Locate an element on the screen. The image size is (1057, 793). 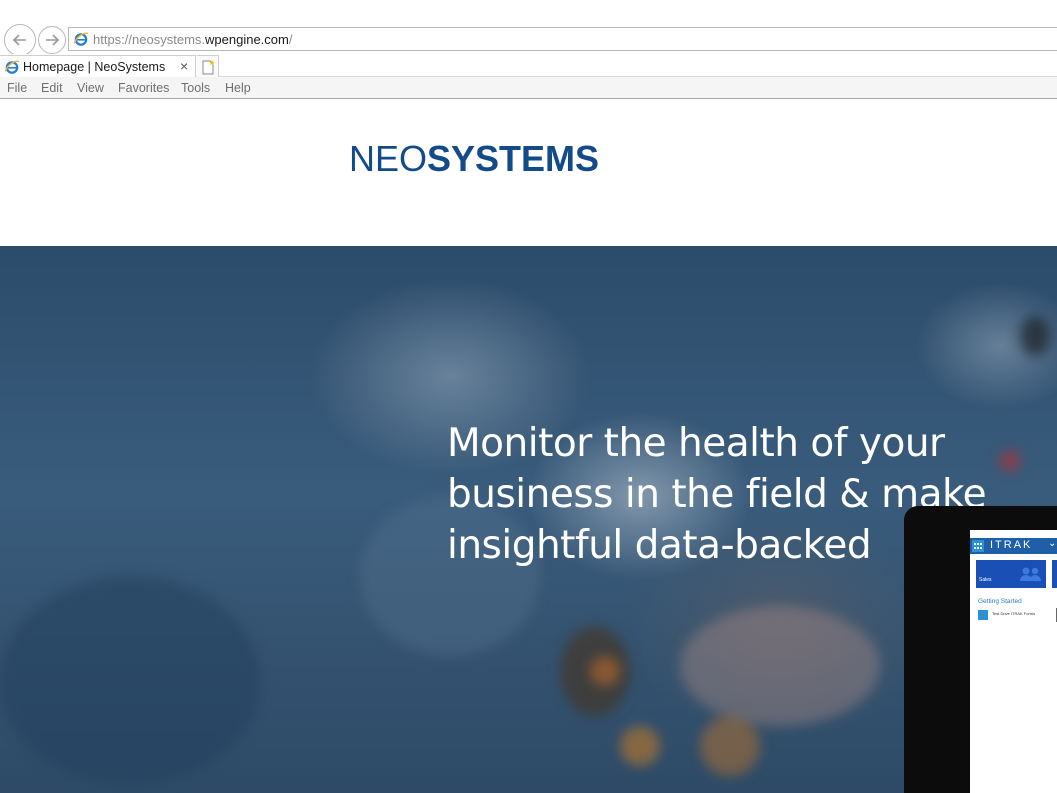
itrak-title: ITRAK is located at coordinates (1011, 545).